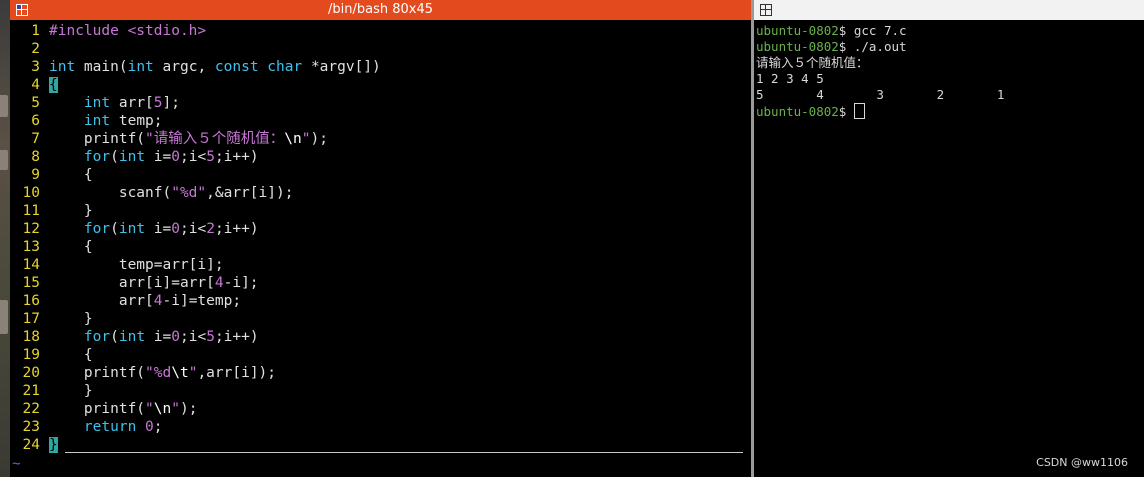  I want to click on line-number: 19, so click(31, 355).